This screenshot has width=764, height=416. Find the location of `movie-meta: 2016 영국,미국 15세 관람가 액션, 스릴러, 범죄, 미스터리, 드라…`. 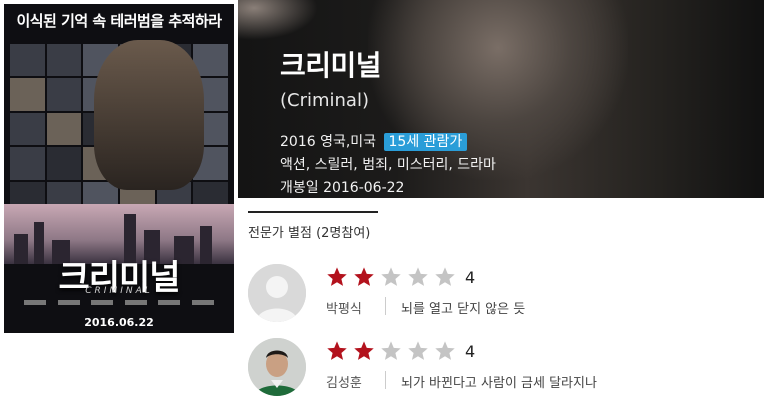

movie-meta: 2016 영국,미국 15세 관람가 액션, 스릴러, 범죄, 미스터리, 드라… is located at coordinates (388, 164).